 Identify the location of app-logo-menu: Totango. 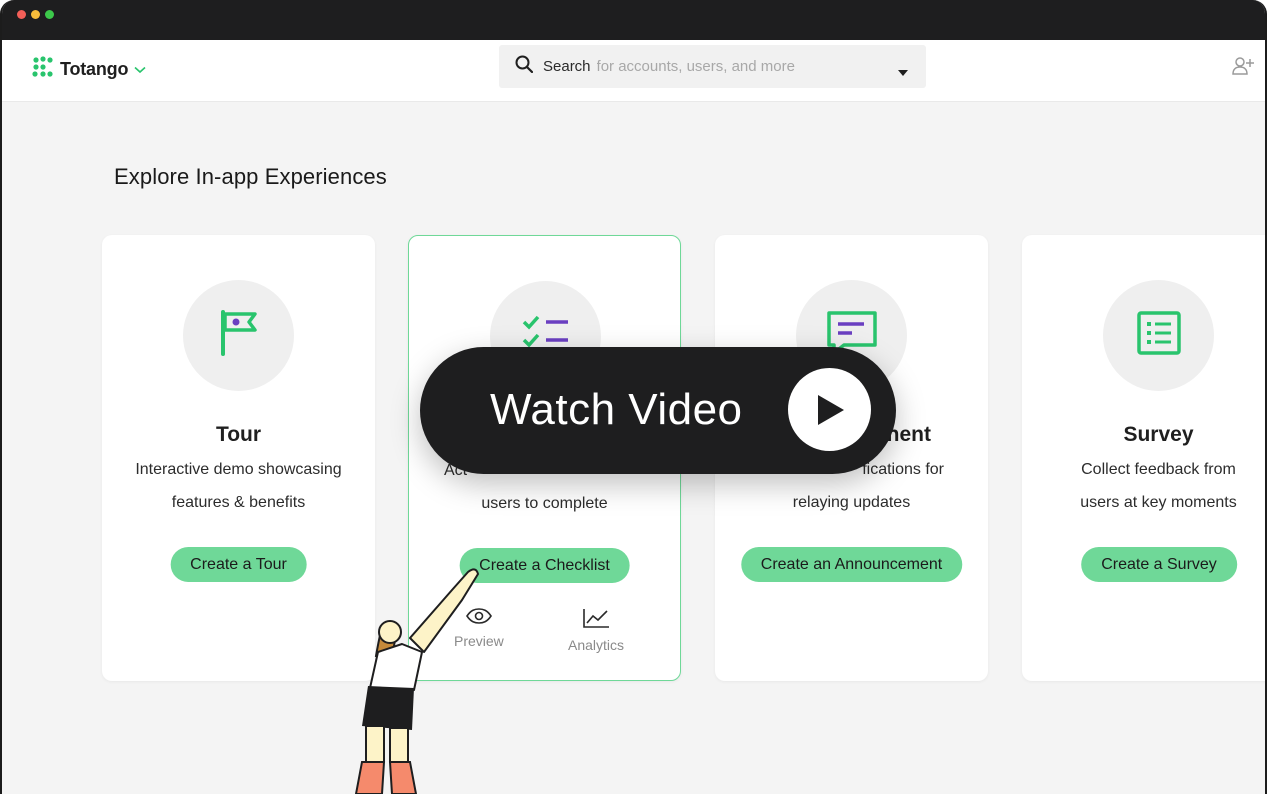
(89, 69).